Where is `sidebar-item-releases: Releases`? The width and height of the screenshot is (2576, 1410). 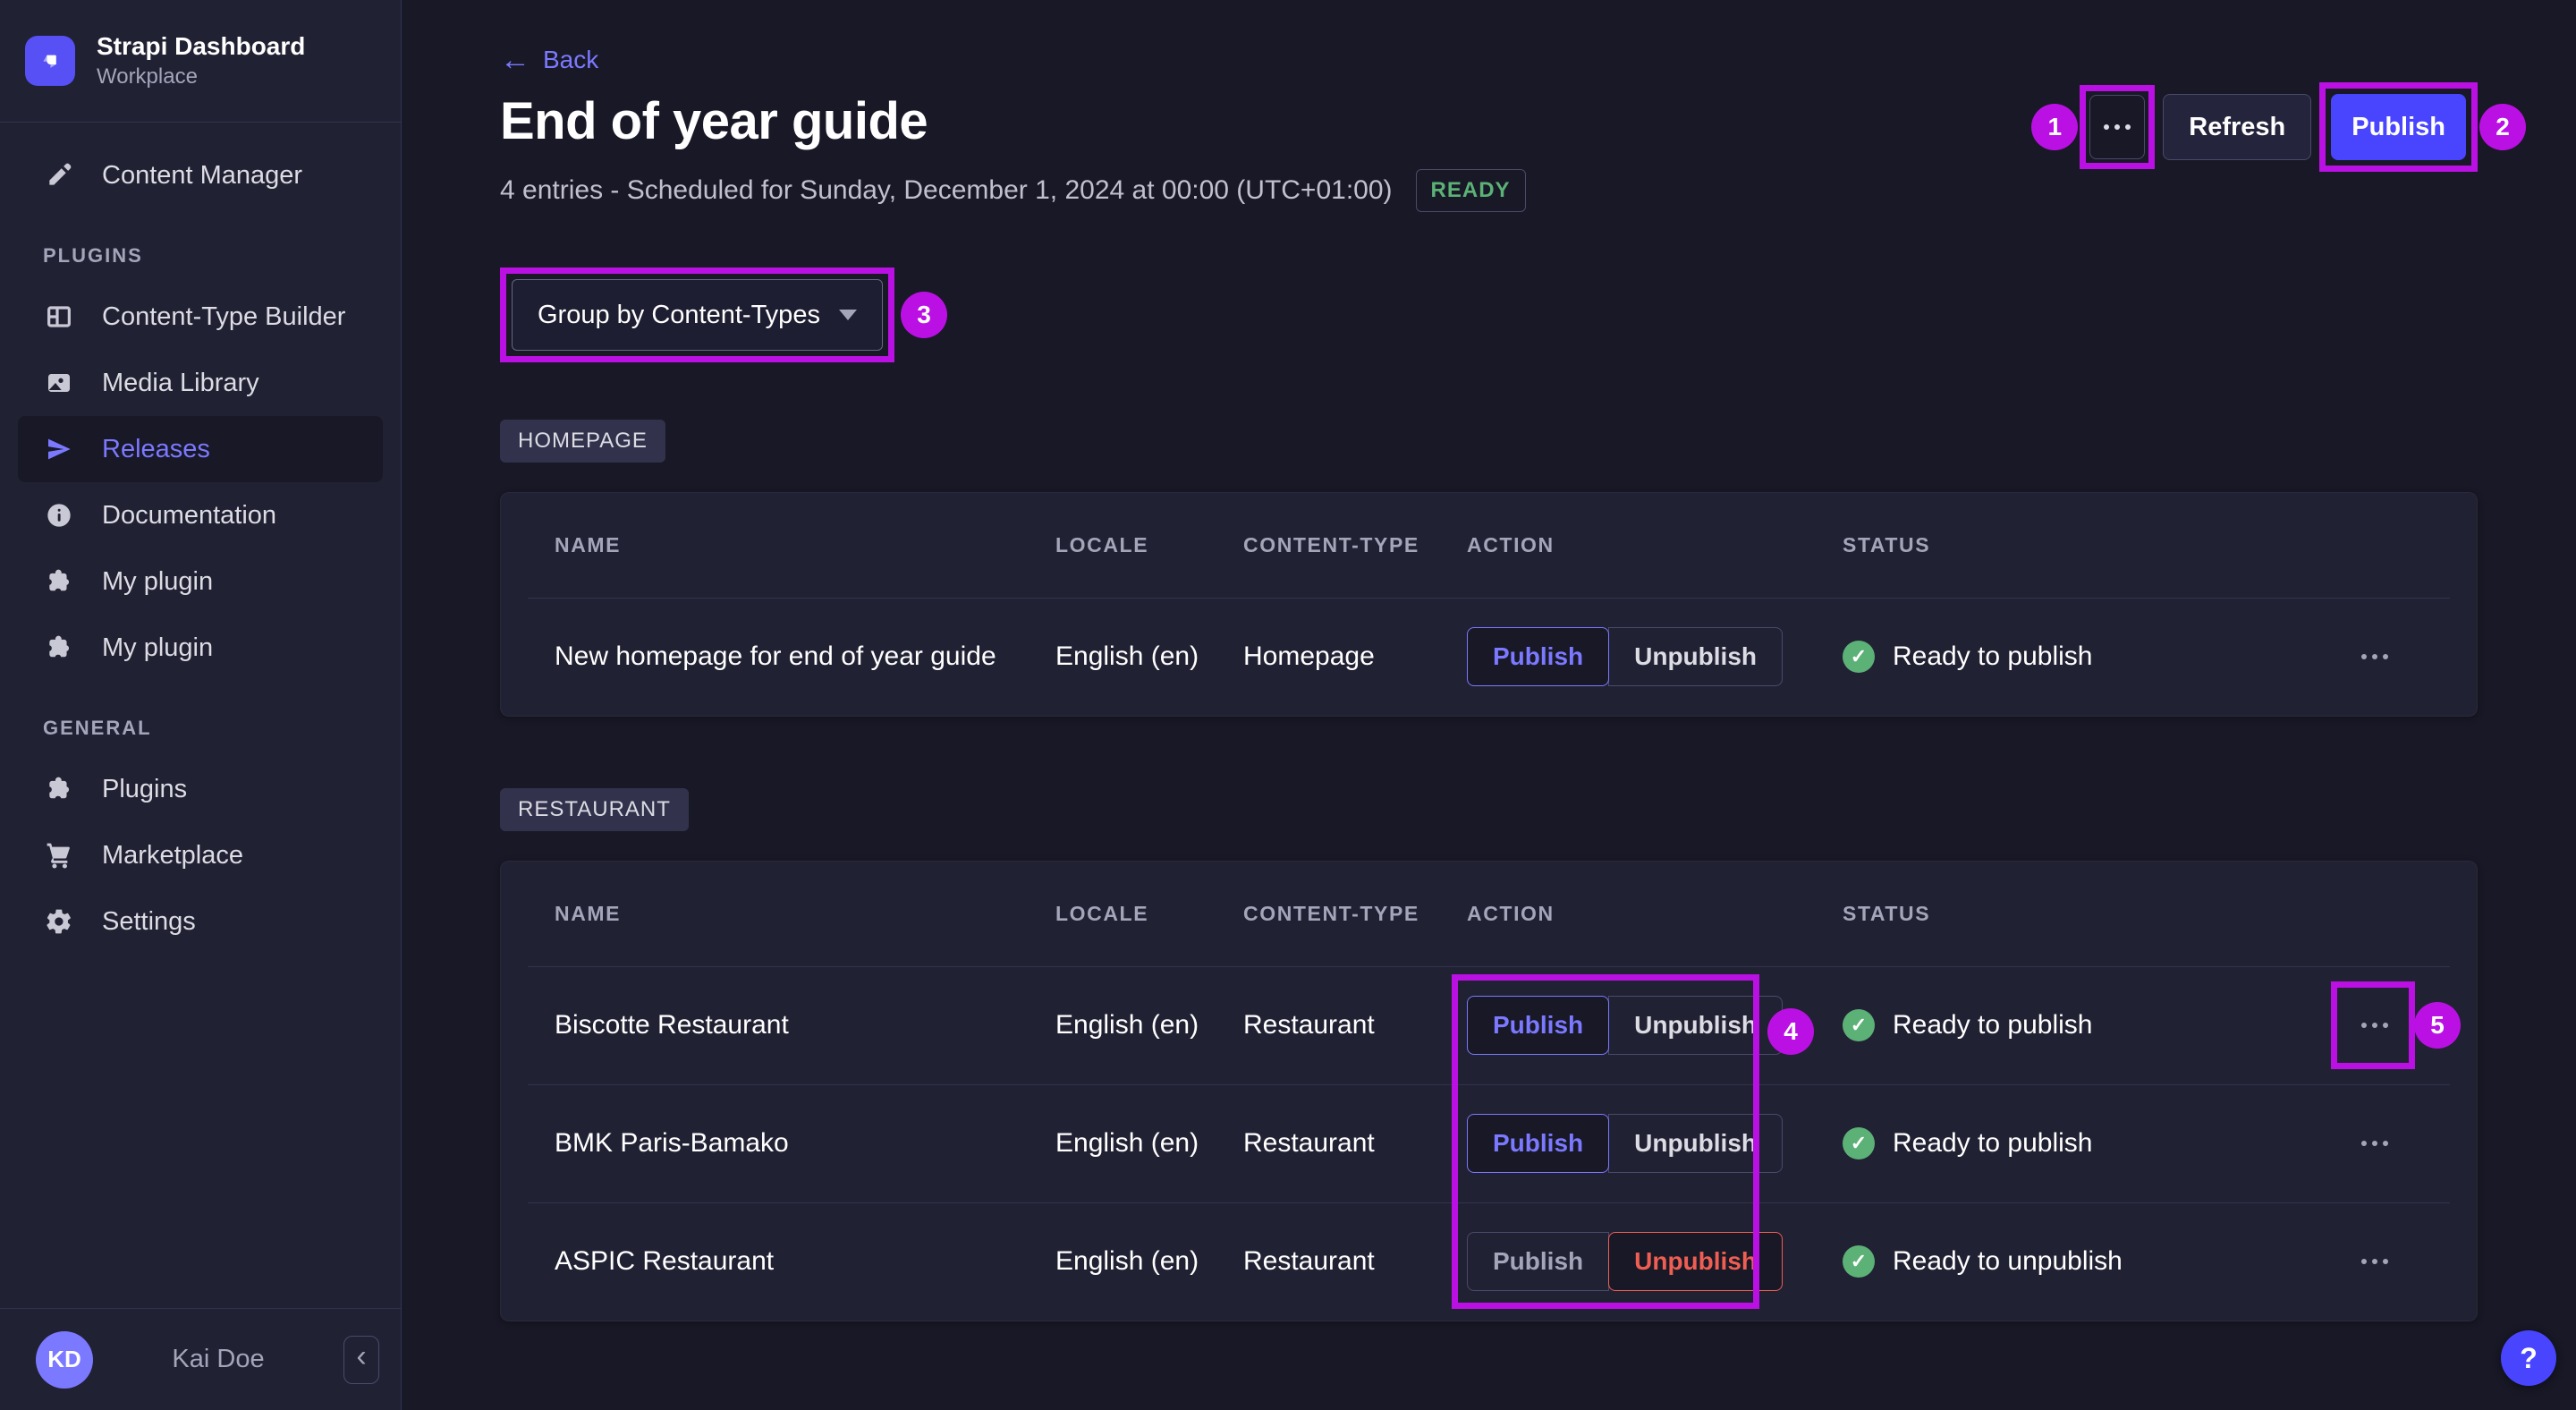
sidebar-item-releases: Releases is located at coordinates (200, 449).